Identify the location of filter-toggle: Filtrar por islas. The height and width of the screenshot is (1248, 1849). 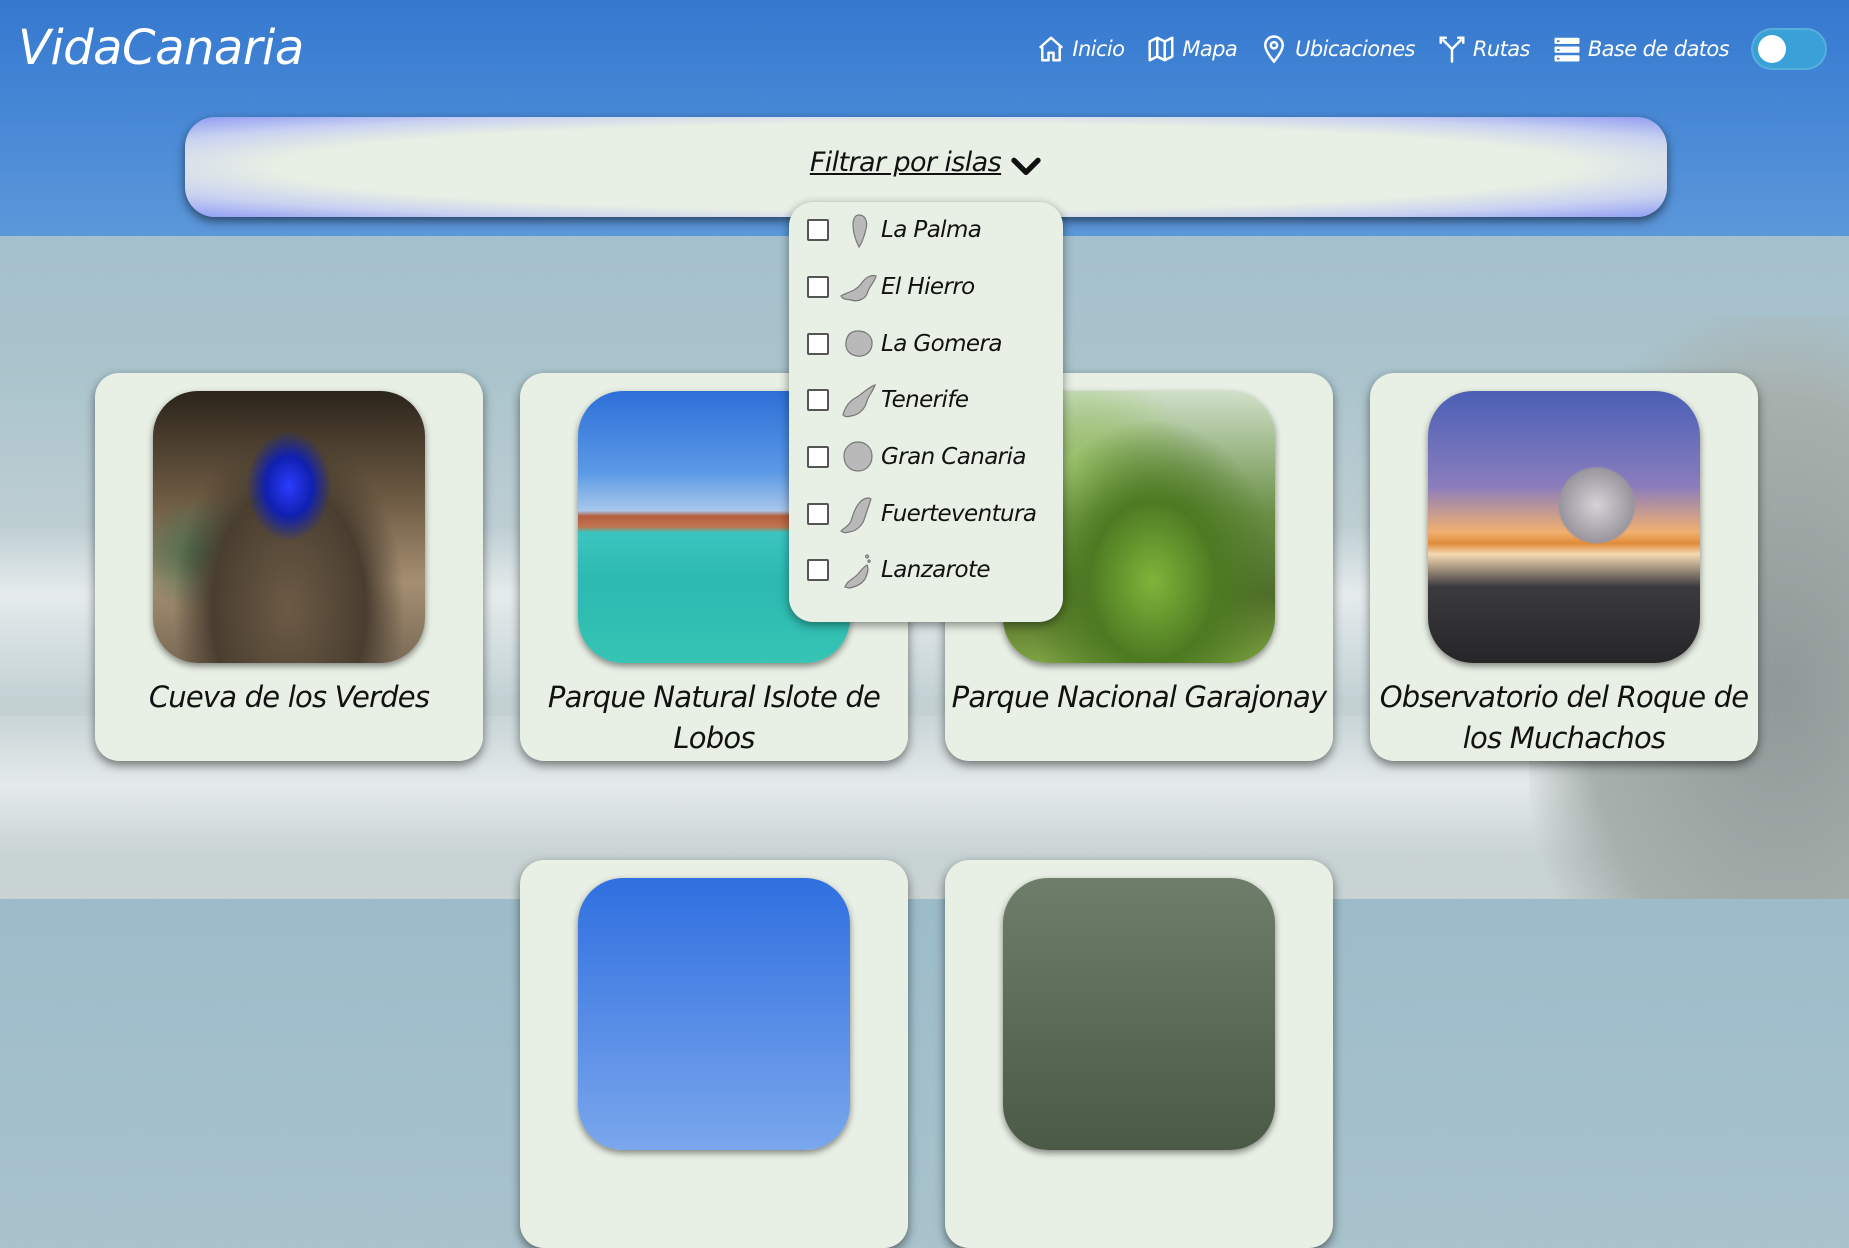
(926, 162).